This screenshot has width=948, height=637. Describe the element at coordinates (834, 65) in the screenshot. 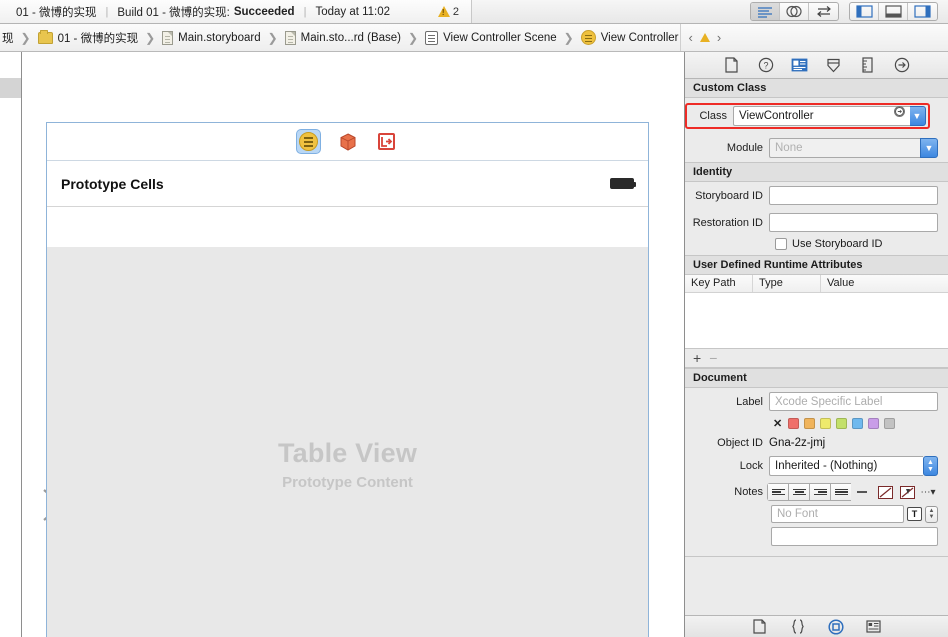

I see `attributes-inspector-tab` at that location.